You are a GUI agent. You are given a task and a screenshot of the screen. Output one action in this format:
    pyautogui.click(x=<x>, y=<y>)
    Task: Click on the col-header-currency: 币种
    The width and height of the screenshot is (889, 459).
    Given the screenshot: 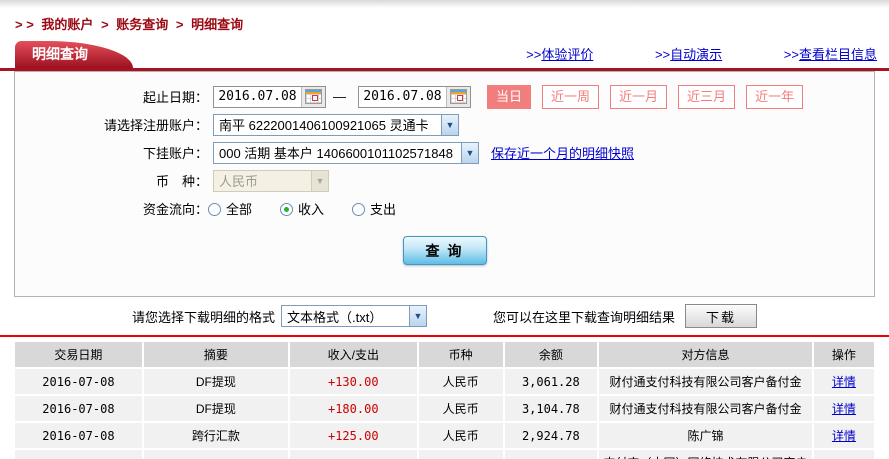 What is the action you would take?
    pyautogui.click(x=461, y=354)
    